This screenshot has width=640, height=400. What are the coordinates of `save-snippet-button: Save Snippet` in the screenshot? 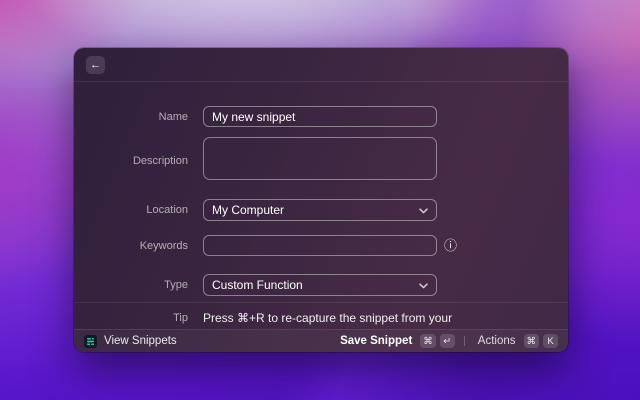 It's located at (376, 341).